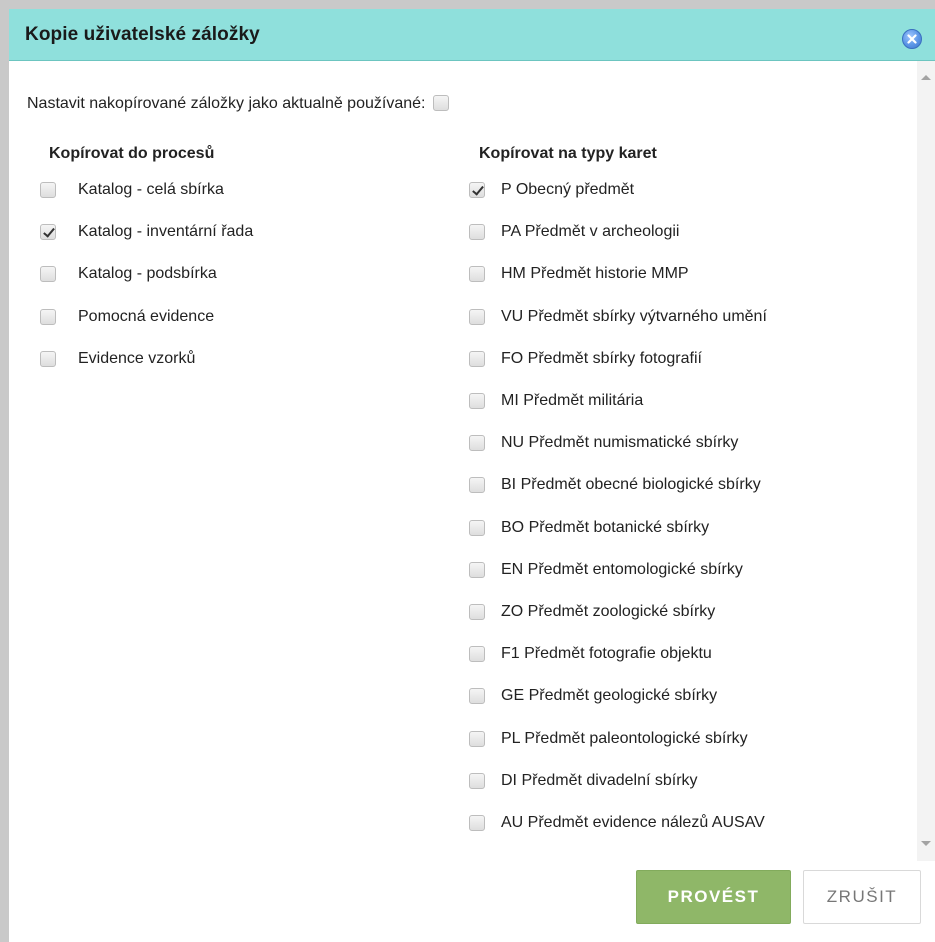  Describe the element at coordinates (926, 843) in the screenshot. I see `scroll-down-arrow-icon` at that location.